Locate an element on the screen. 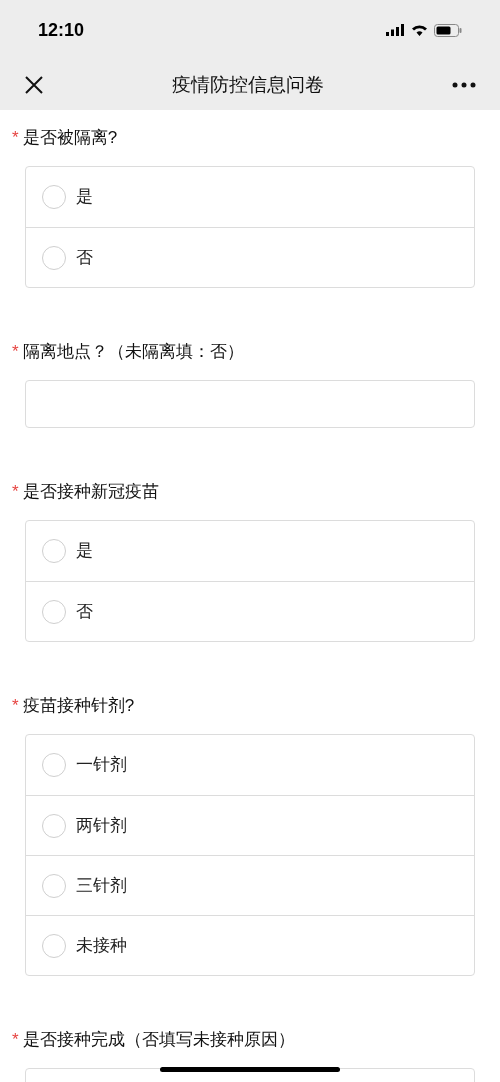 This screenshot has height=1082, width=500. option-label: 三针剂 is located at coordinates (101, 885).